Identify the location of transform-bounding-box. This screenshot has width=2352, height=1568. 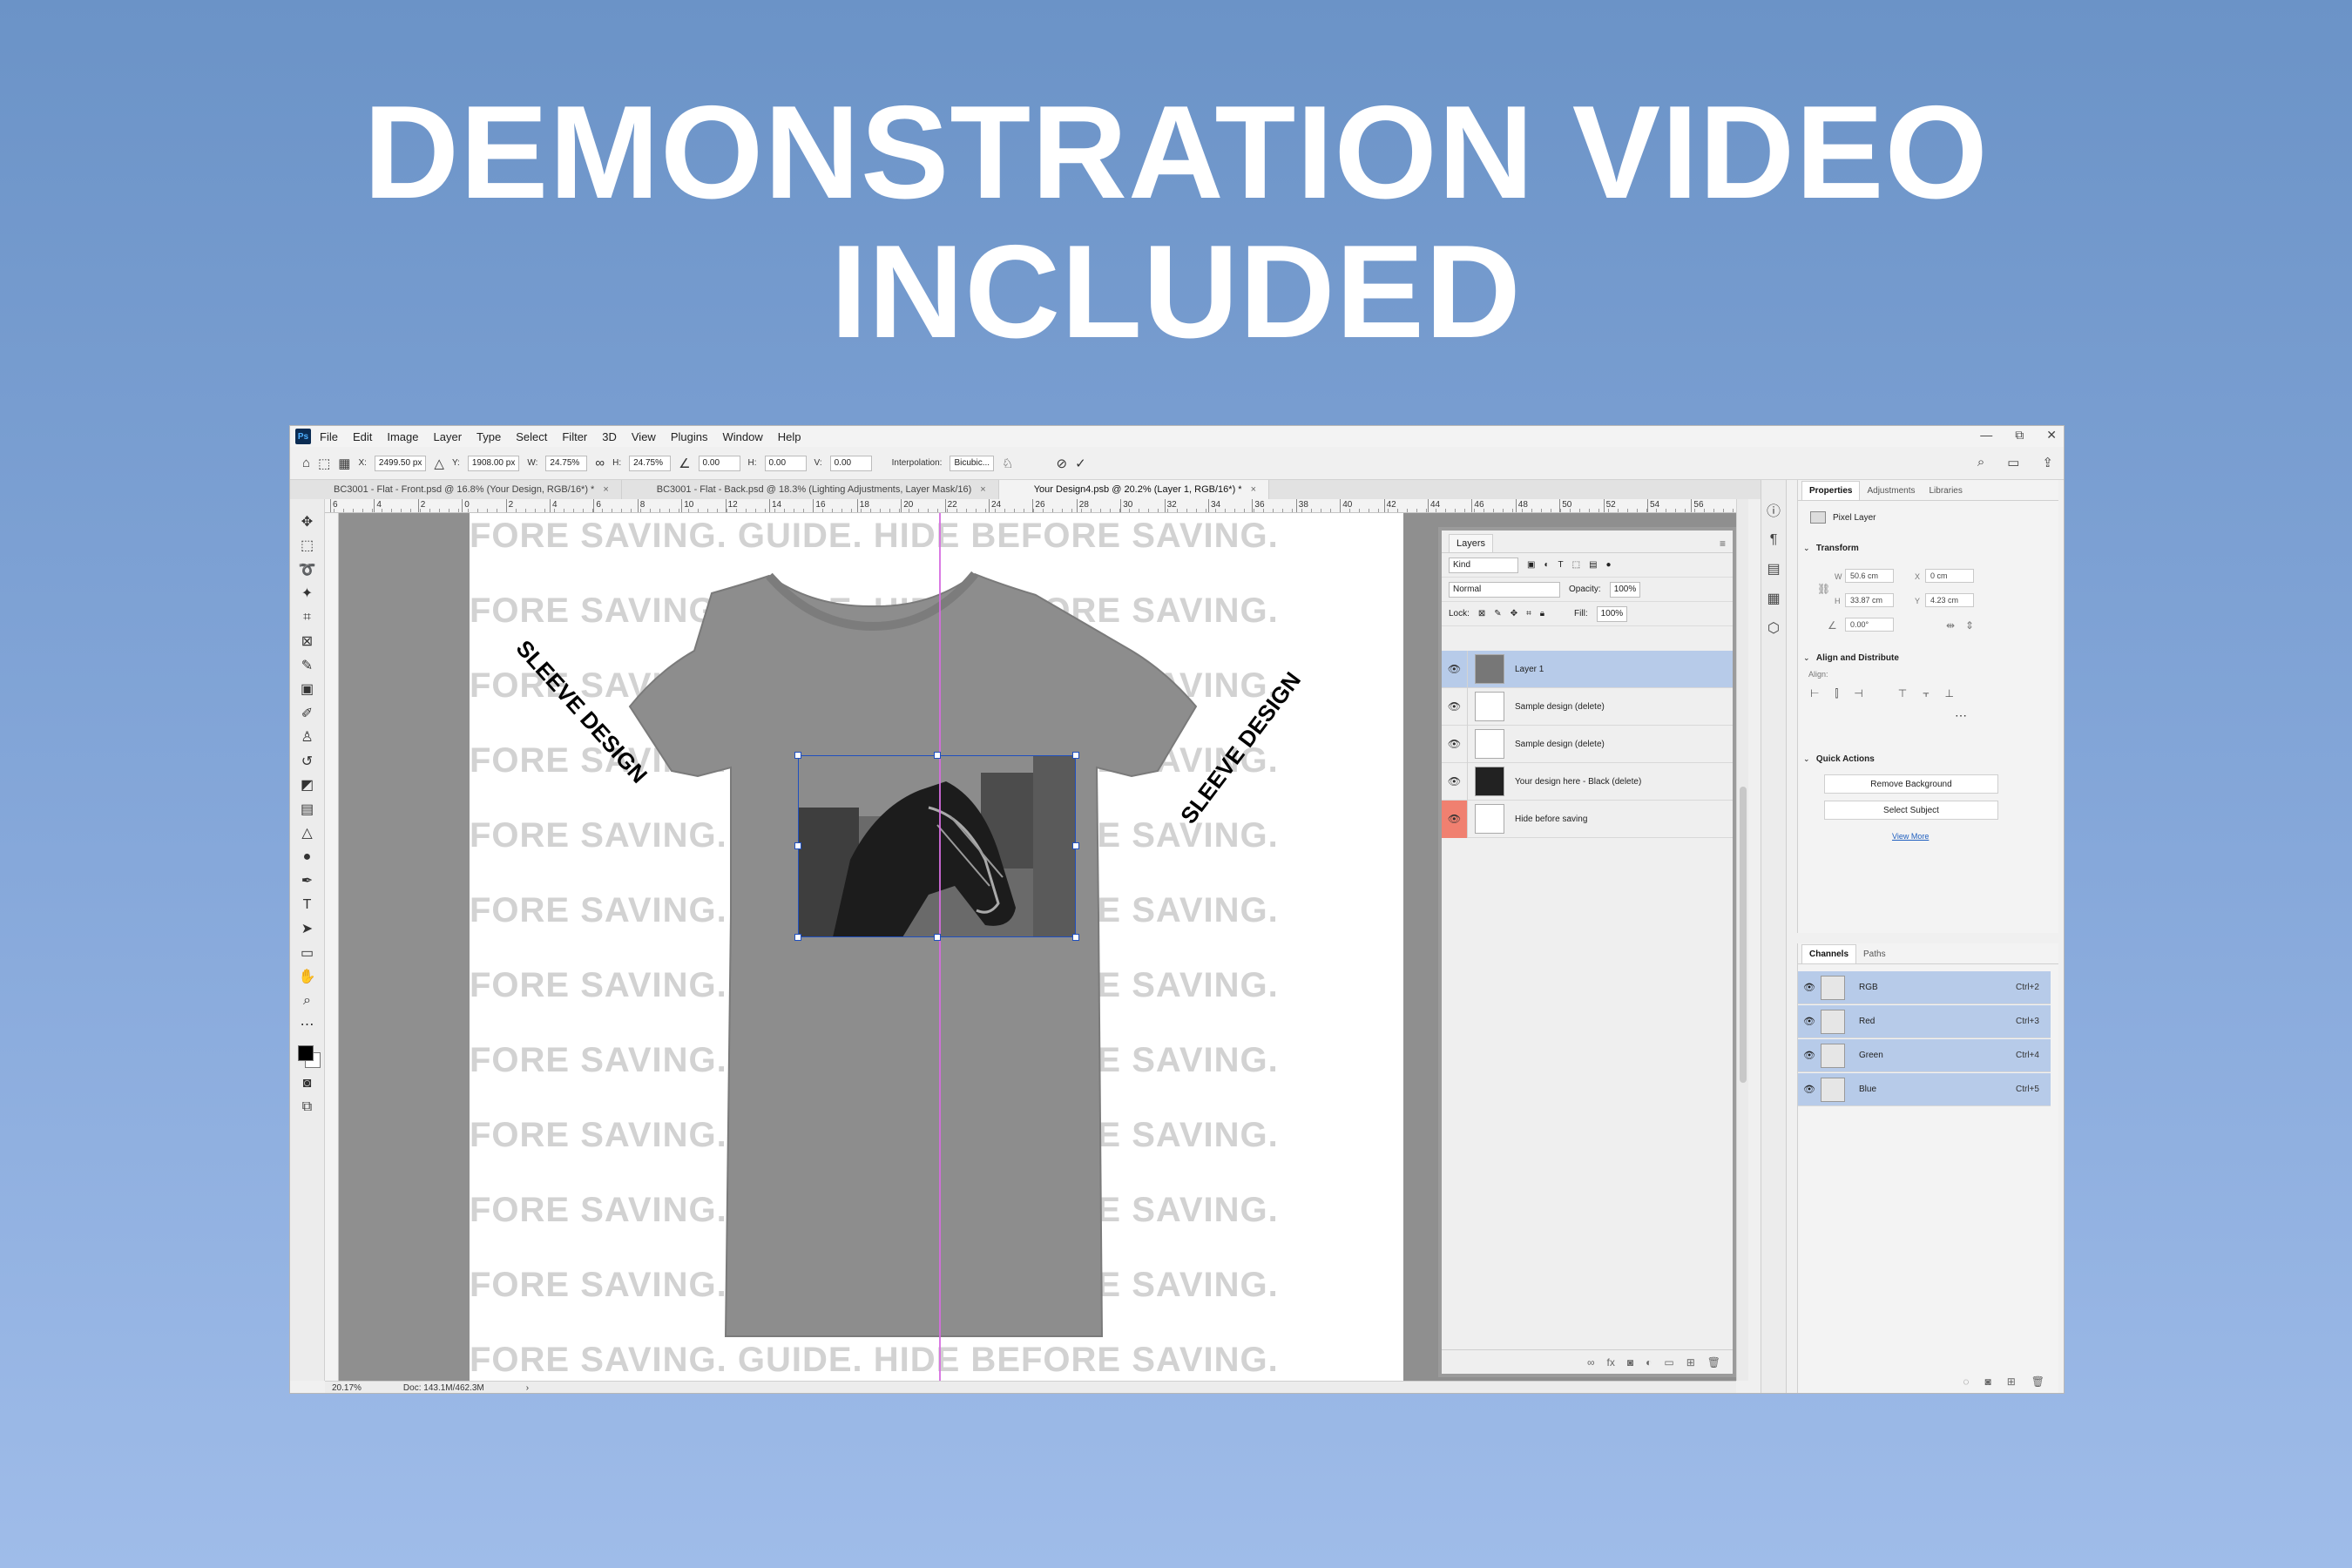
(937, 846).